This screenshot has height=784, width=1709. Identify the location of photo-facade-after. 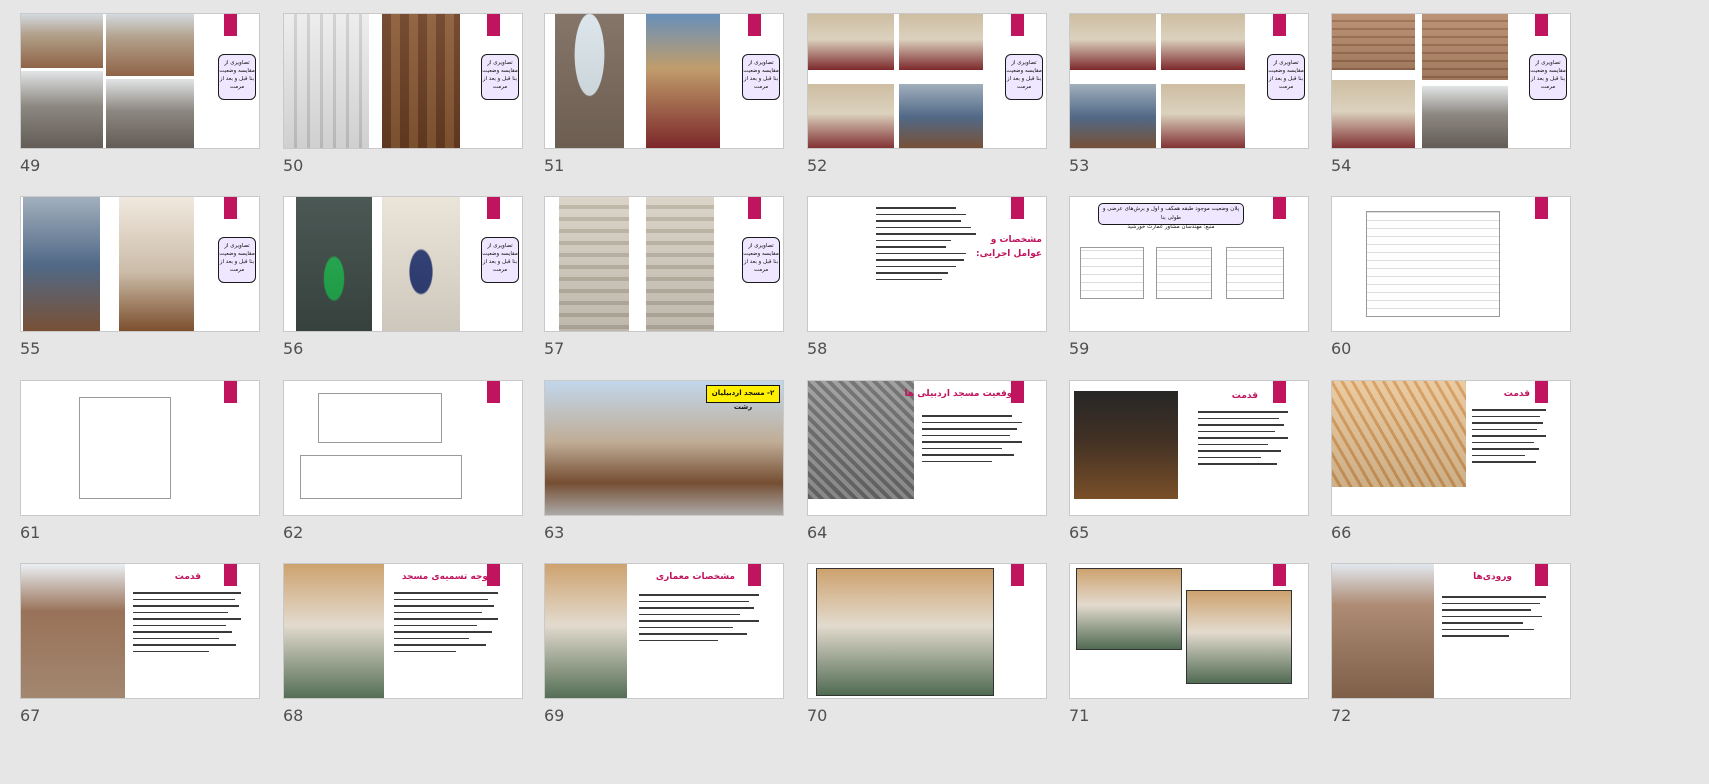
(421, 81).